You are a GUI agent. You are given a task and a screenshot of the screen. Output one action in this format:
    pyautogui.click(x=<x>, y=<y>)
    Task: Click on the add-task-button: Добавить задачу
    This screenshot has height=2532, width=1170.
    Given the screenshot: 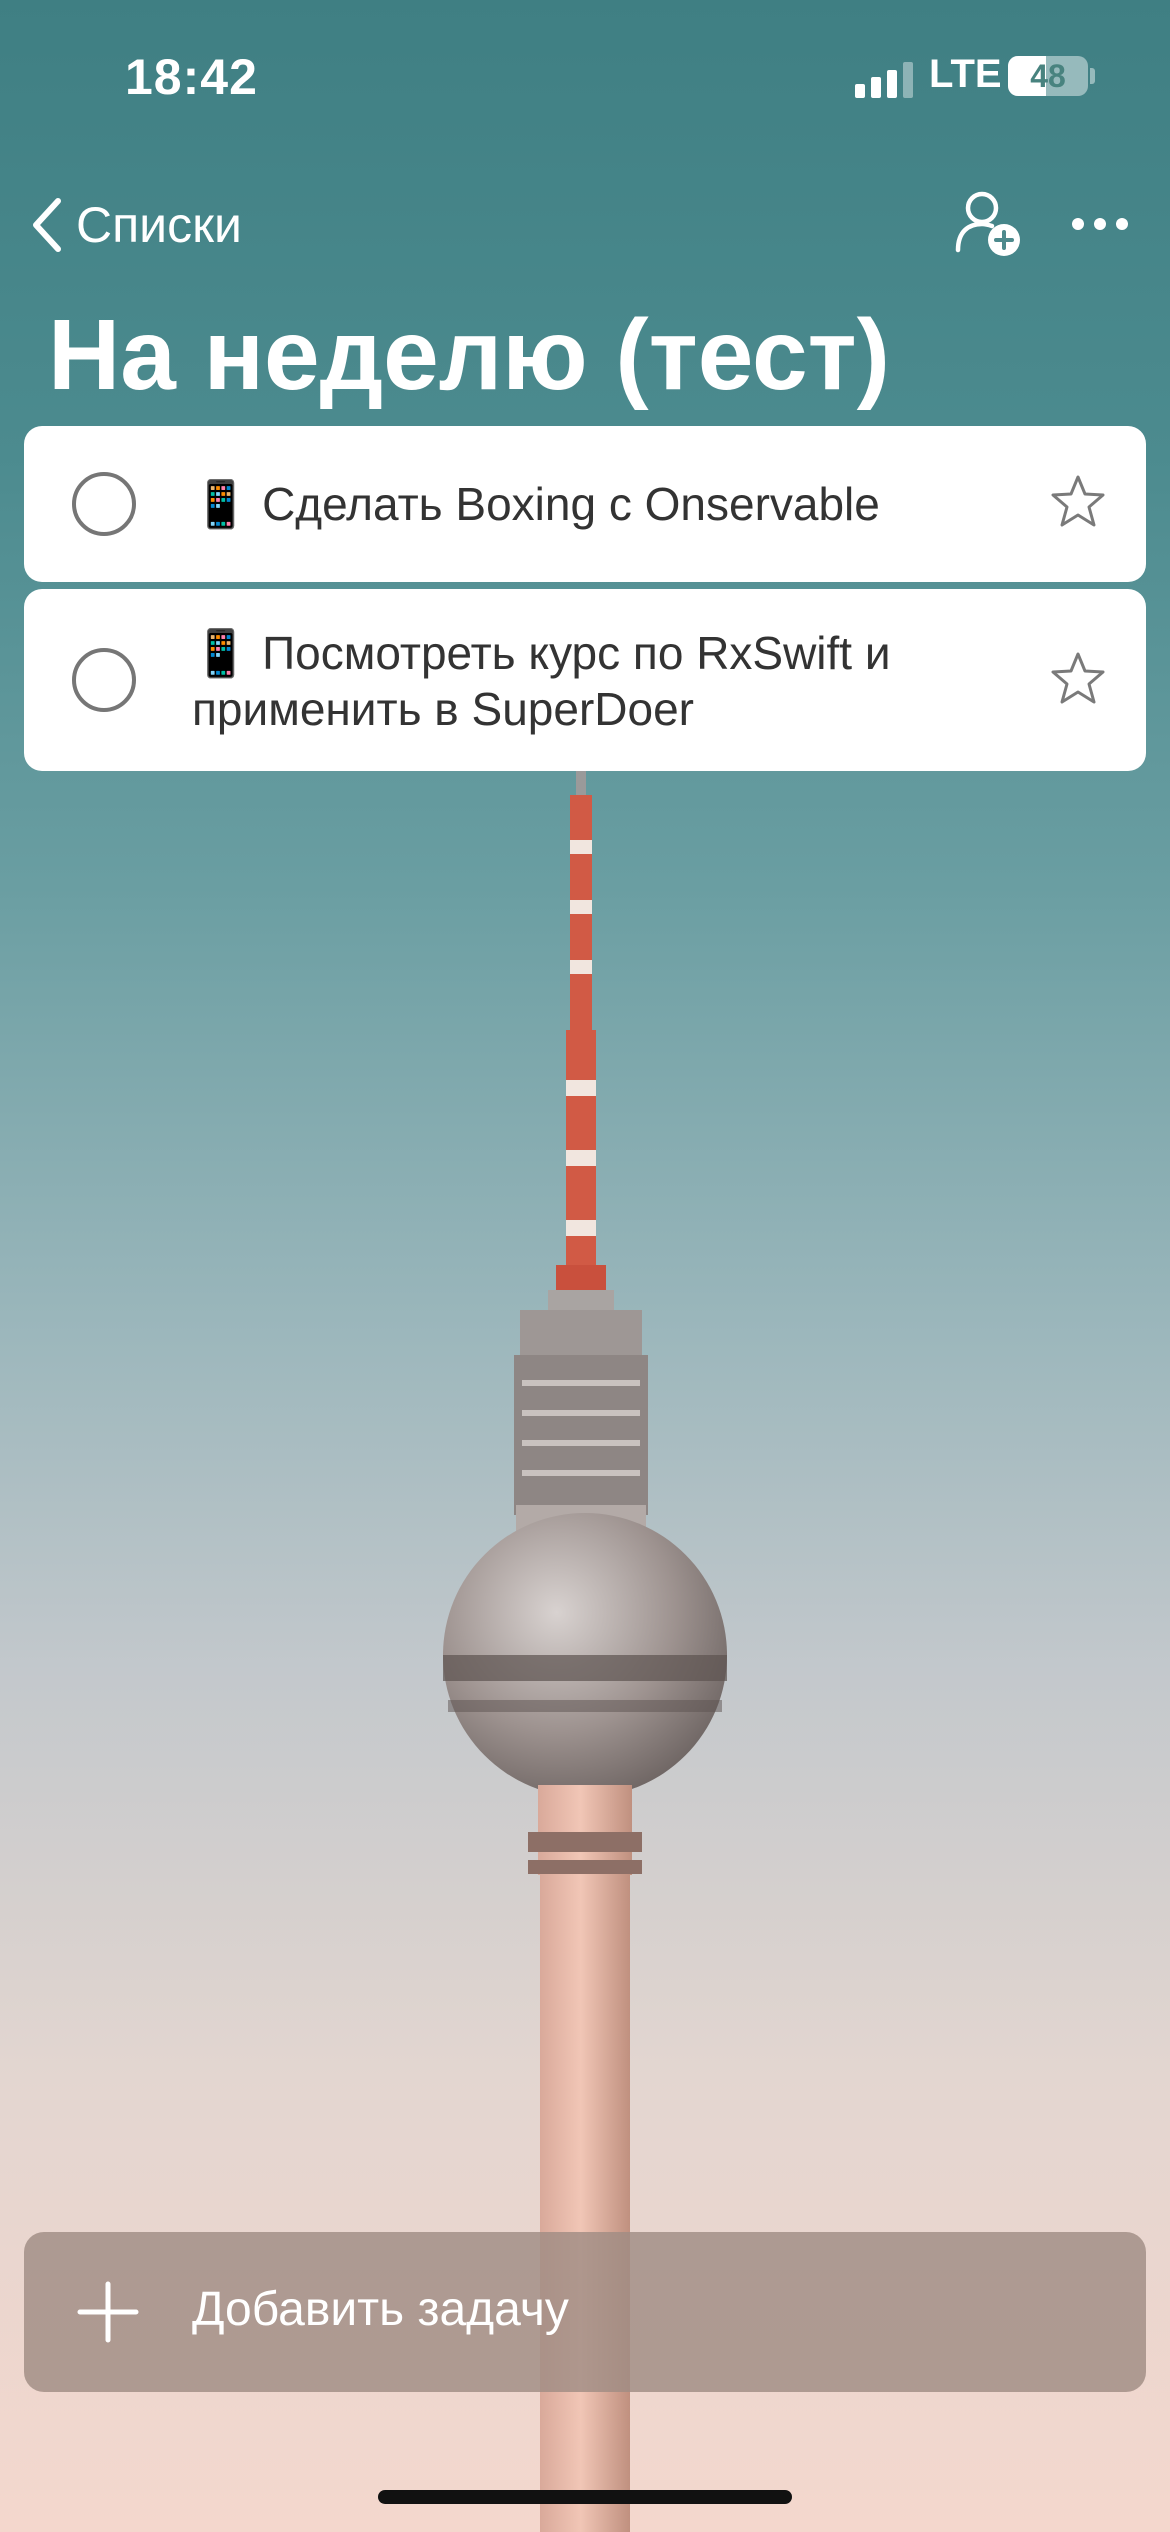 What is the action you would take?
    pyautogui.click(x=585, y=2312)
    